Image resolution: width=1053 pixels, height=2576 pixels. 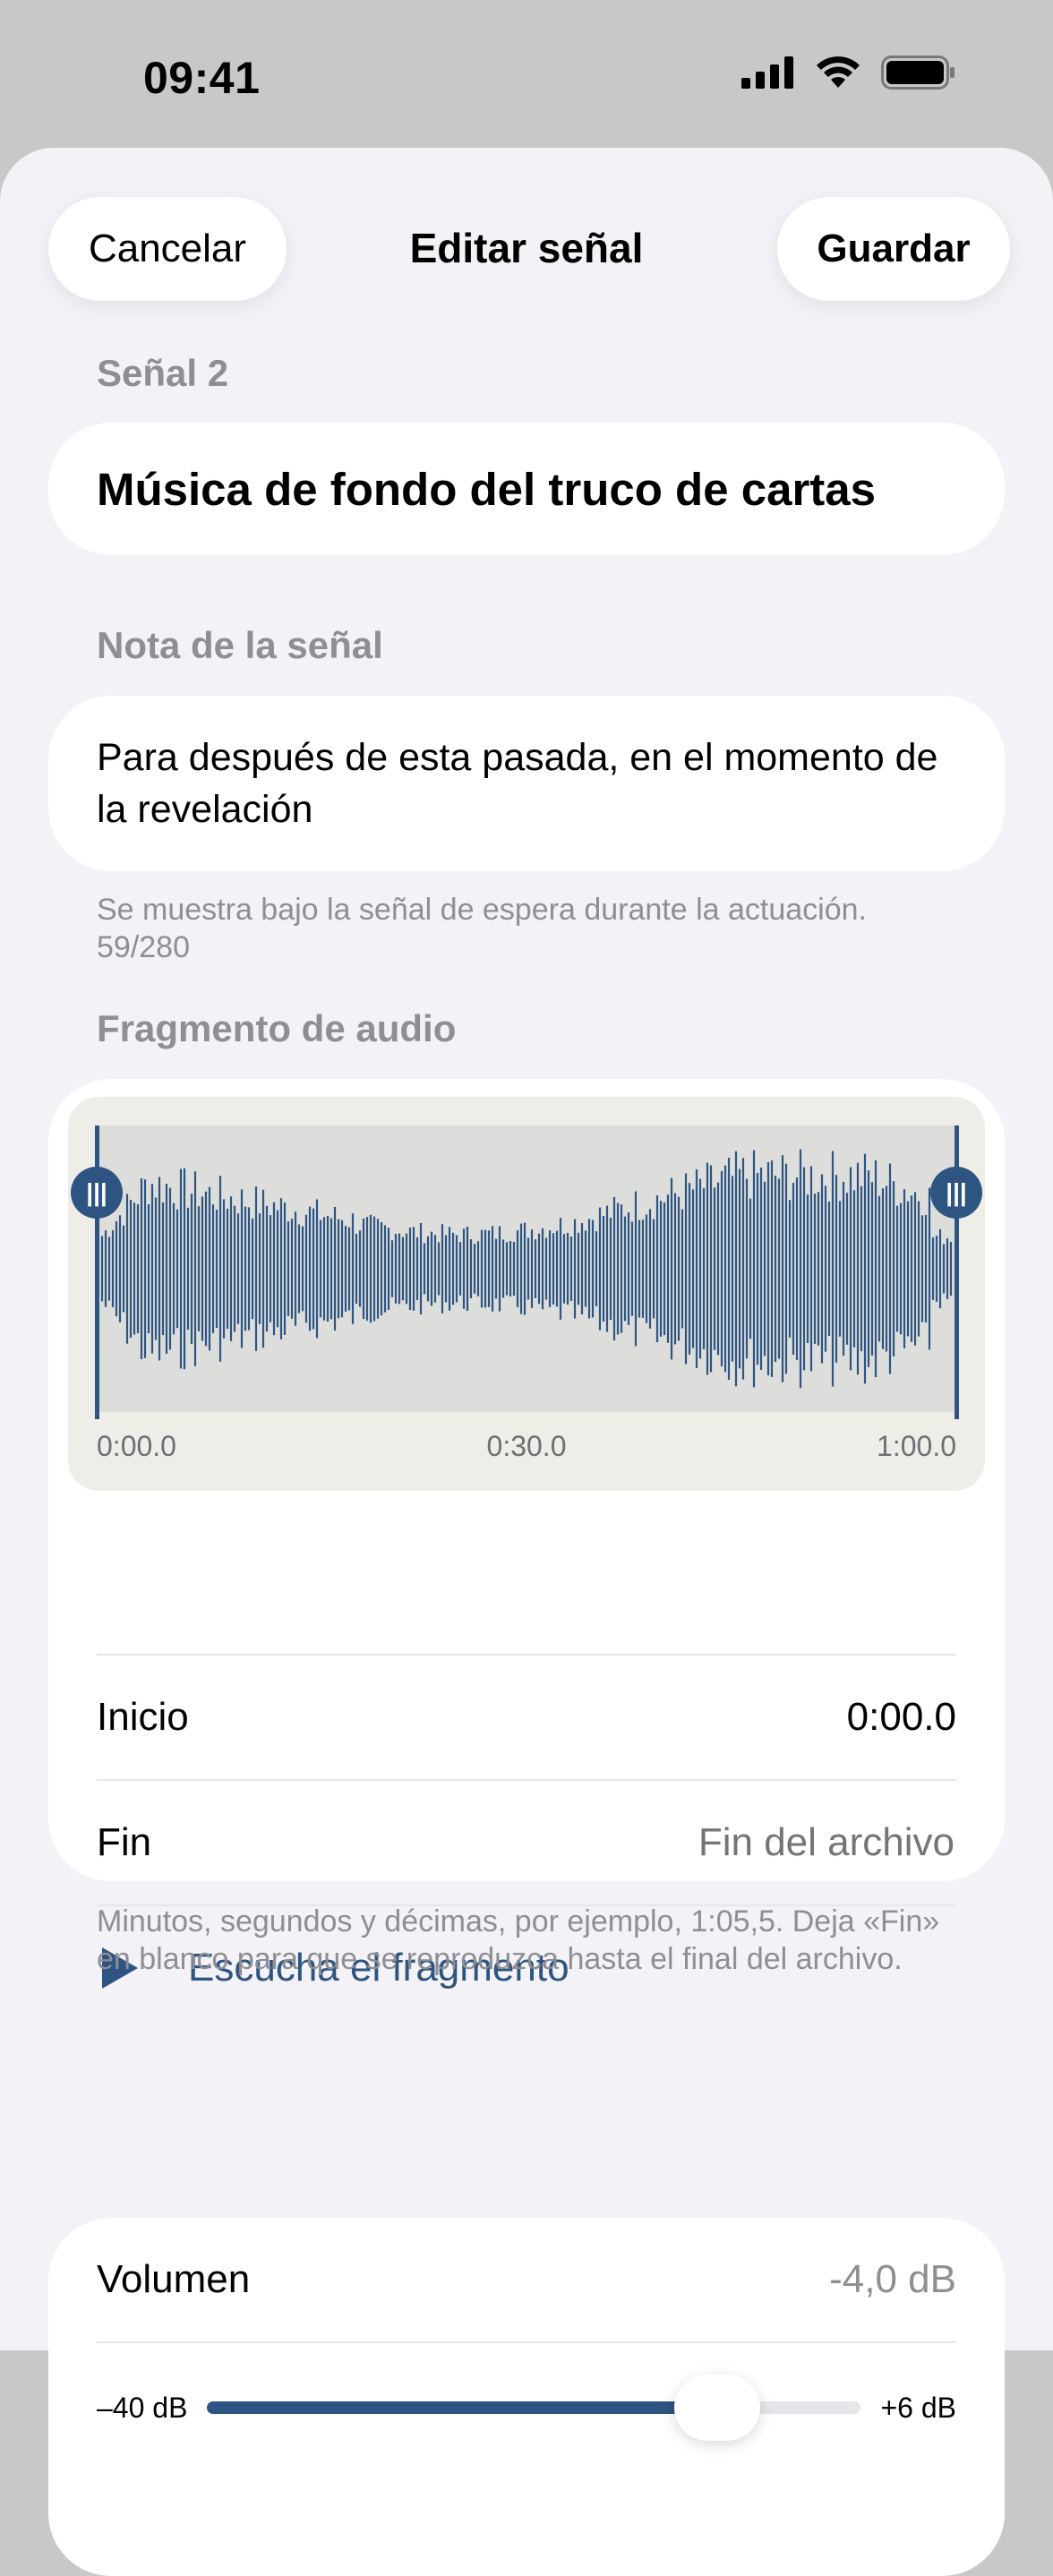 What do you see at coordinates (716, 2408) in the screenshot?
I see `volume-slider-thumb` at bounding box center [716, 2408].